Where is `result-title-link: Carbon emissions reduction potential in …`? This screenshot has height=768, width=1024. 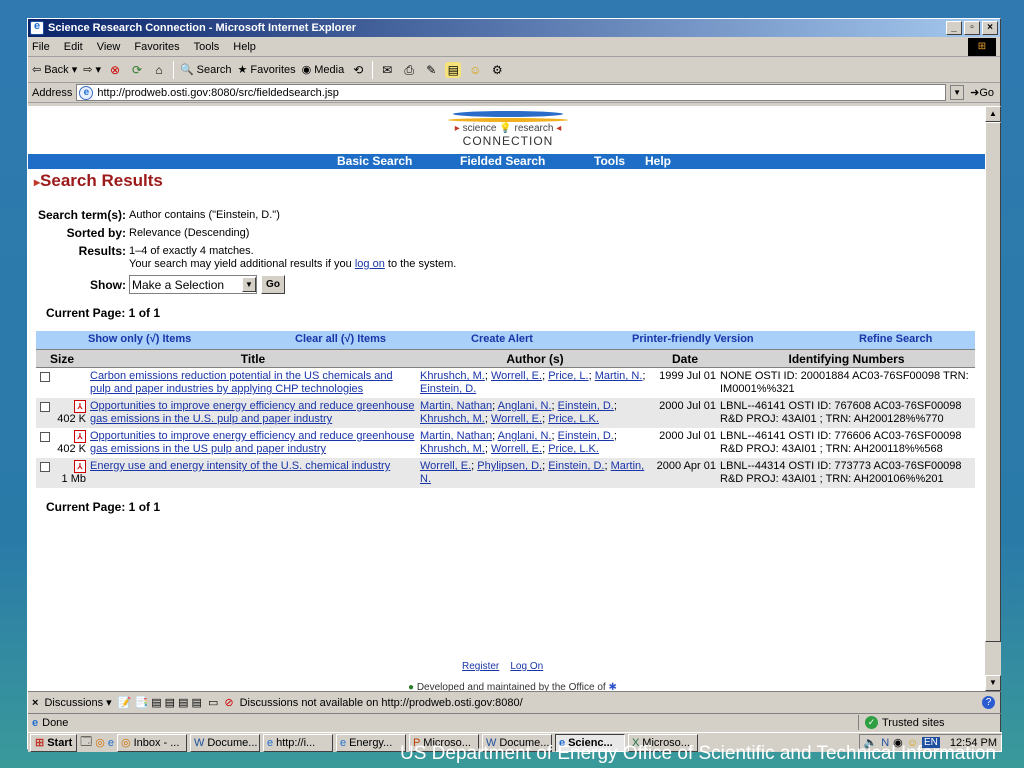
result-title-link: Carbon emissions reduction potential in … is located at coordinates (241, 382).